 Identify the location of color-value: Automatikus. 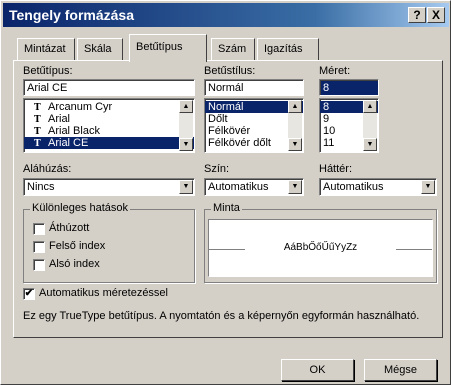
(238, 187).